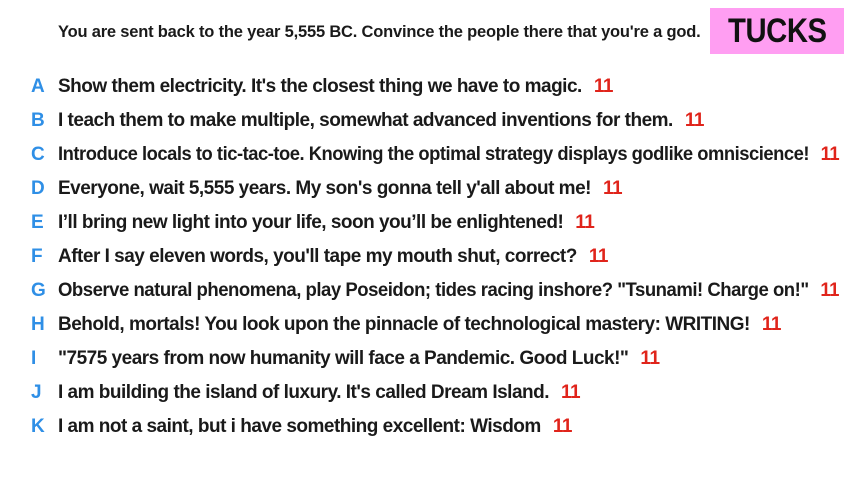  I want to click on entry-letter: J, so click(36, 392).